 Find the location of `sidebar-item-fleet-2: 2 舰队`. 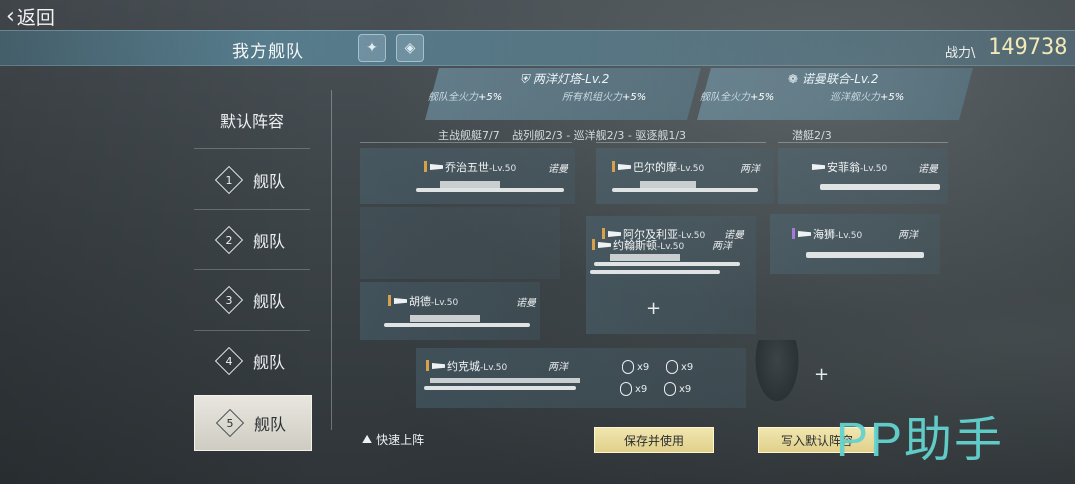

sidebar-item-fleet-2: 2 舰队 is located at coordinates (252, 240).